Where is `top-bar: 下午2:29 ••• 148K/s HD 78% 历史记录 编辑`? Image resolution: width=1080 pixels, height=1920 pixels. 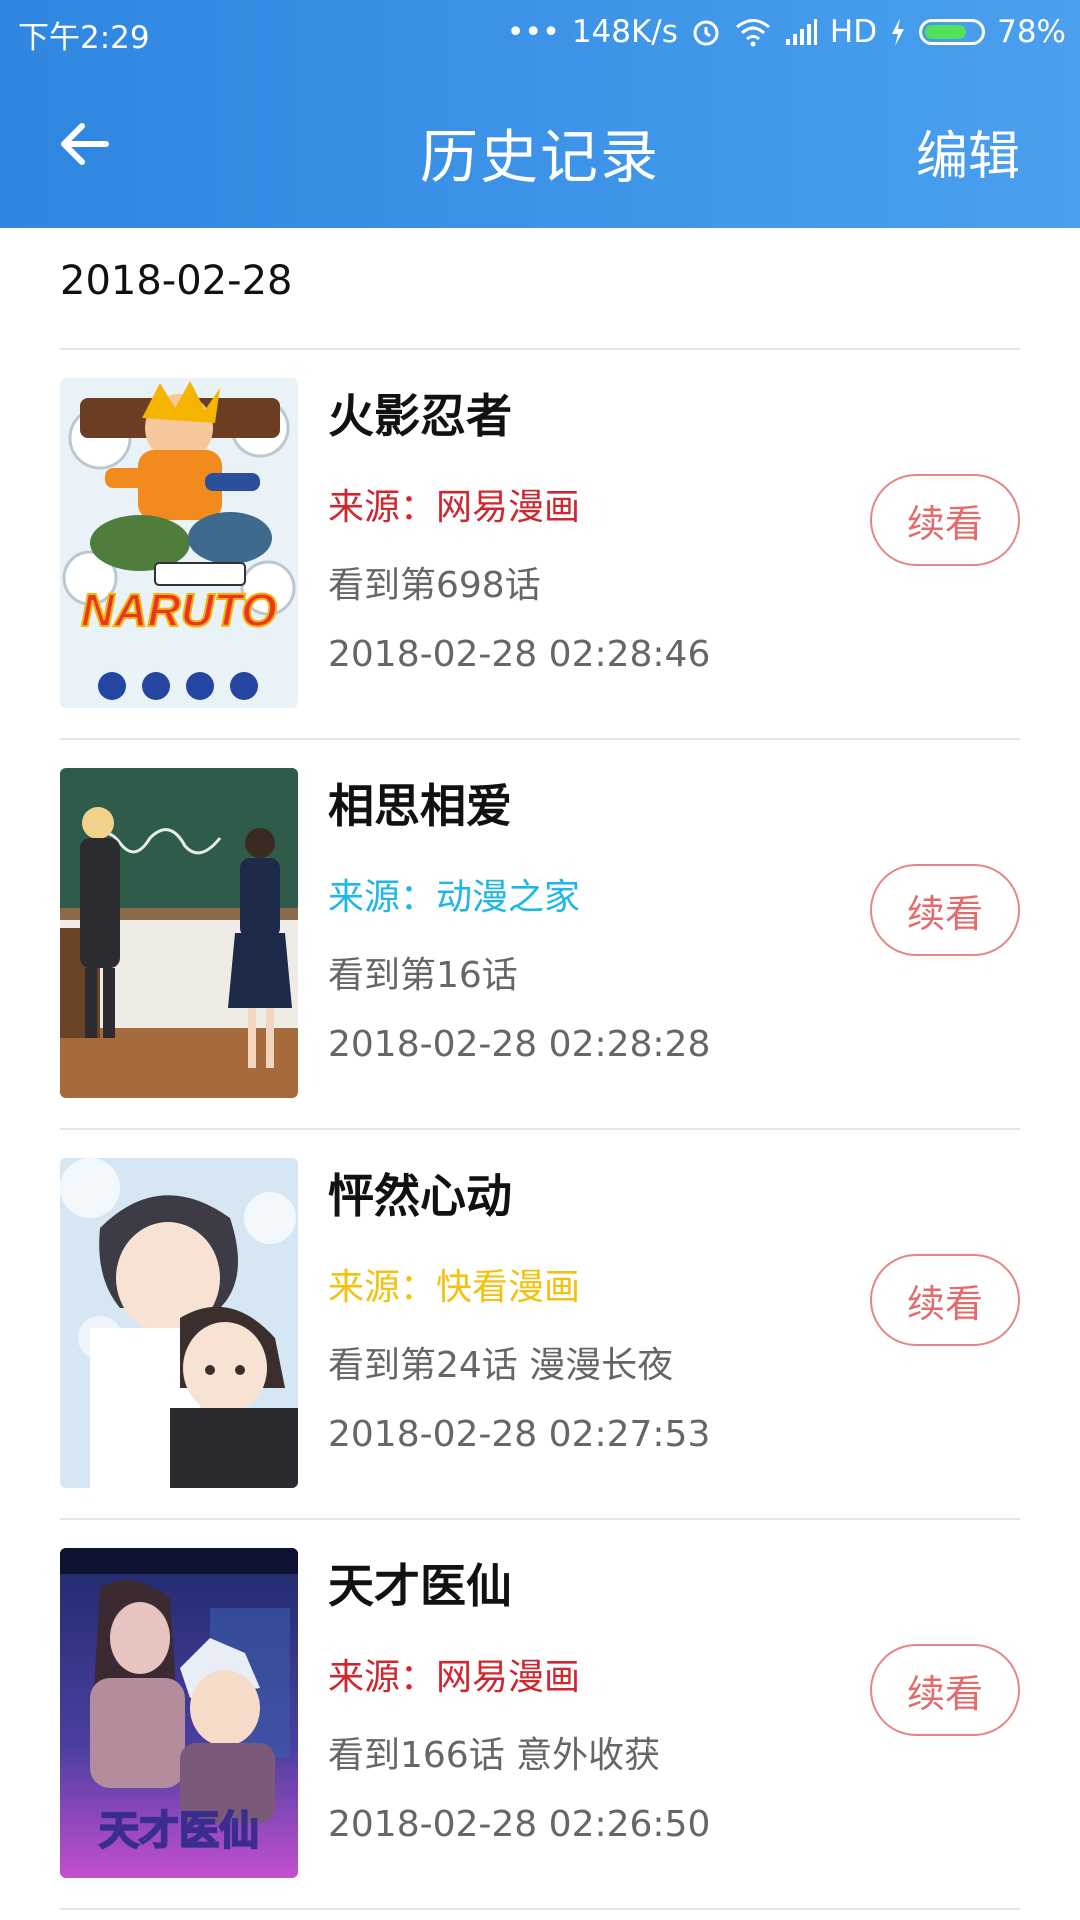 top-bar: 下午2:29 ••• 148K/s HD 78% 历史记录 编辑 is located at coordinates (540, 114).